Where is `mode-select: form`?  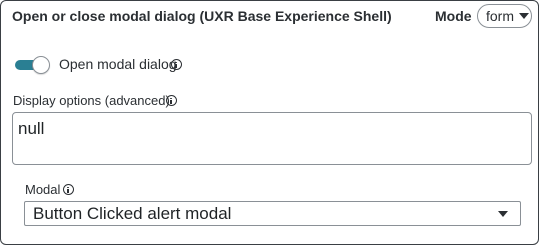
mode-select: form is located at coordinates (504, 16).